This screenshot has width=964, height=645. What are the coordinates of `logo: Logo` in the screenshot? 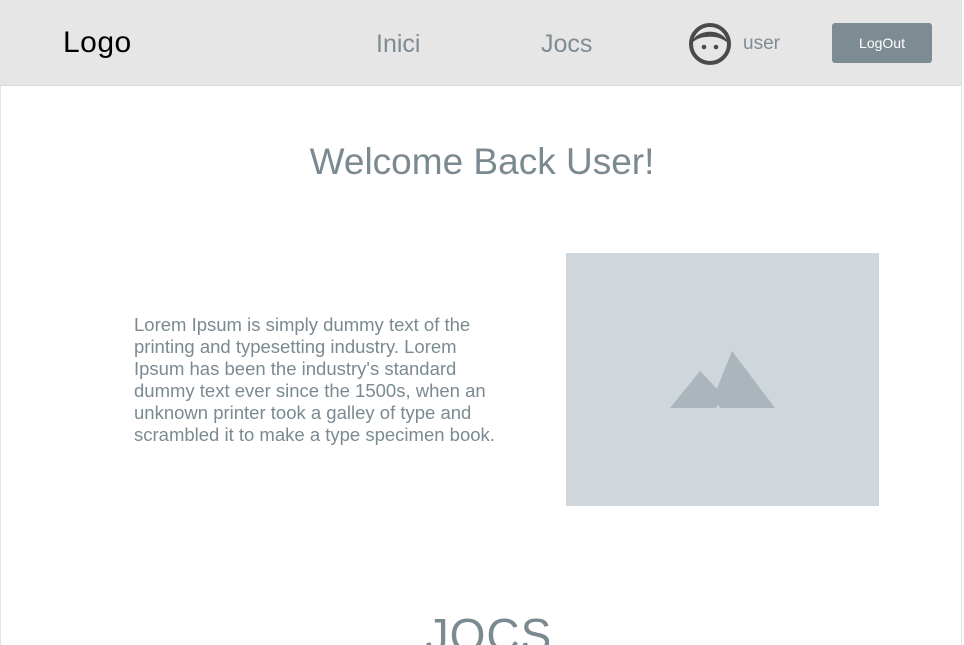 It's located at (97, 43).